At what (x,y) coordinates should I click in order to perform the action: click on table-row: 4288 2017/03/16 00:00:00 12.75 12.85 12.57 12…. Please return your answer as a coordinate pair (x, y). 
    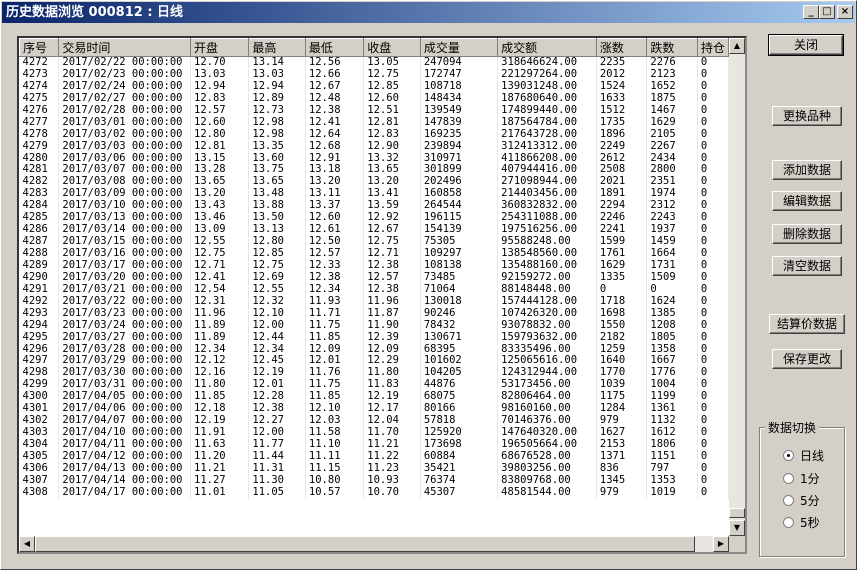
    Looking at the image, I should click on (374, 254).